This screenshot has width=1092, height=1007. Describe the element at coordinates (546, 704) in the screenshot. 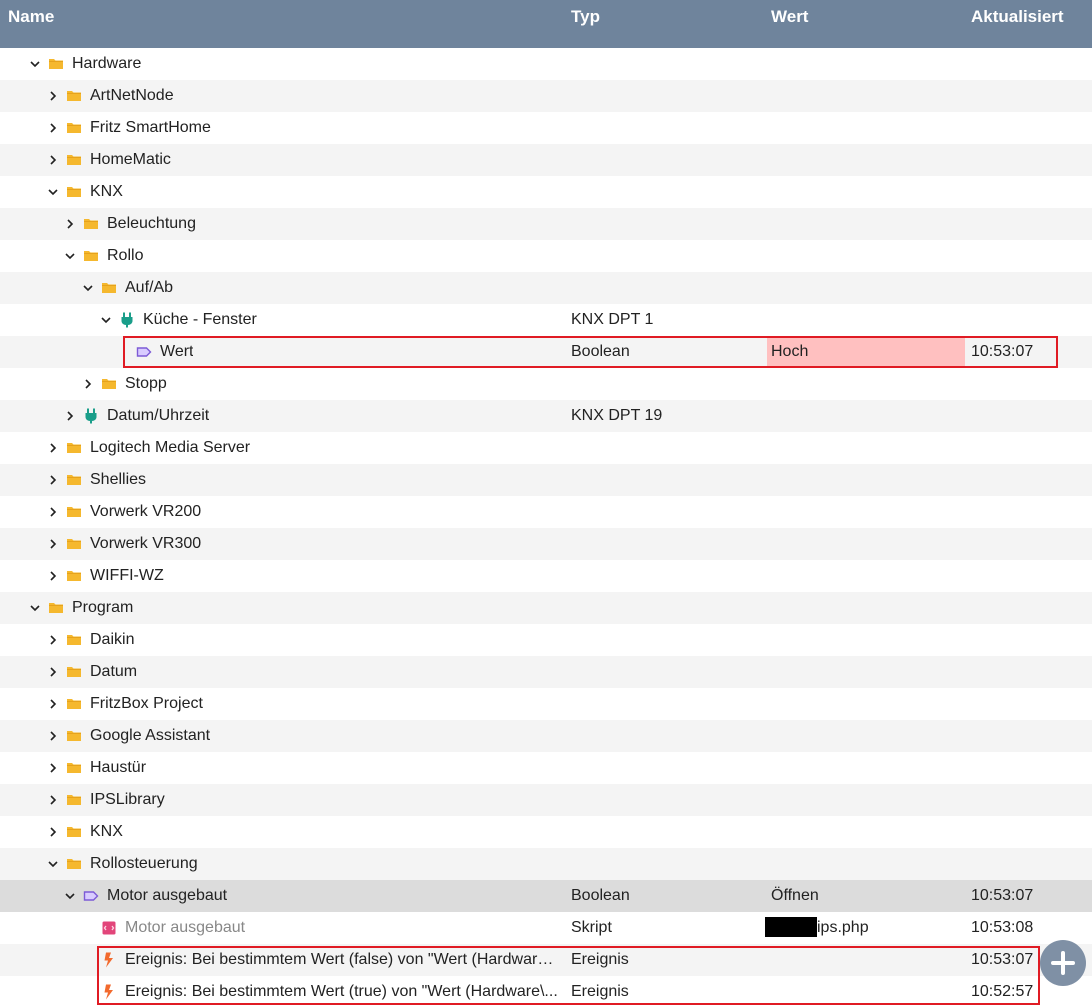

I see `tree-row-fritzbox-project: FritzBox Project` at that location.